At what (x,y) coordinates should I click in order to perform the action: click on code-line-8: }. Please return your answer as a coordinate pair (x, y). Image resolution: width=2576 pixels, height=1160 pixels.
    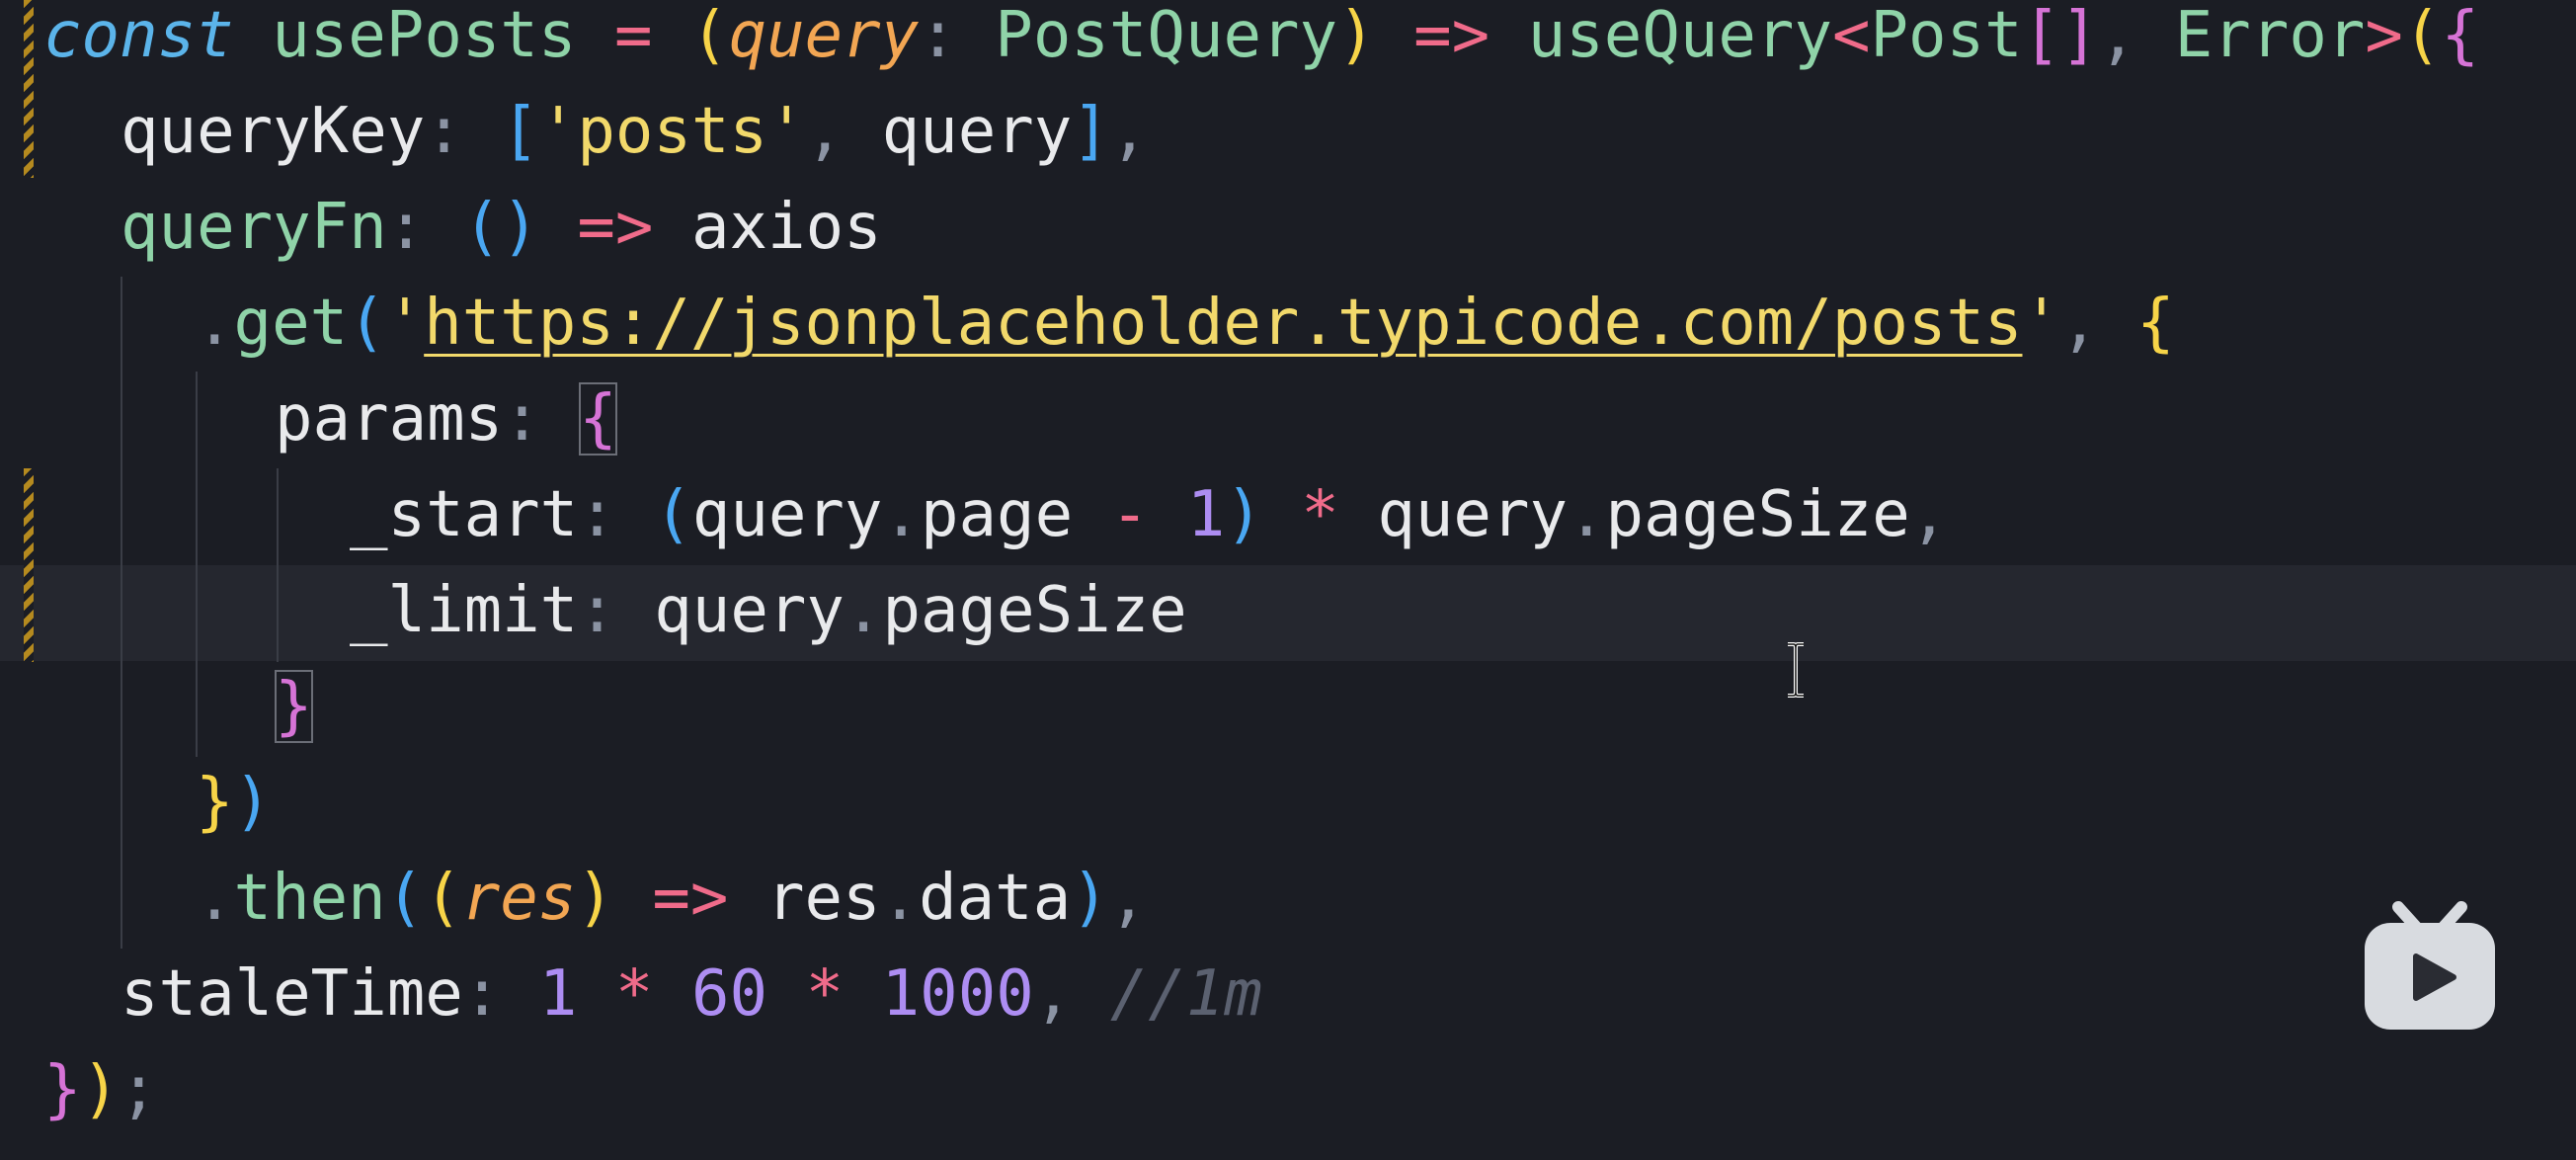
    Looking at the image, I should click on (1288, 707).